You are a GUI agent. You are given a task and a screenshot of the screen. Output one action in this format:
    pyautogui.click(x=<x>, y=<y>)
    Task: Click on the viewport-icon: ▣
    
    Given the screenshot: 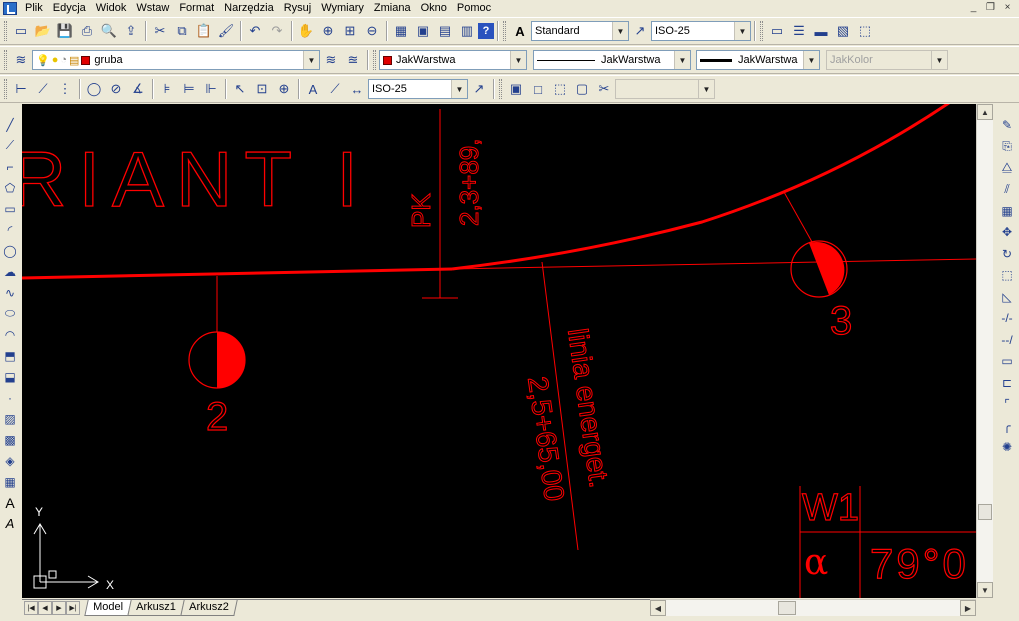 What is the action you would take?
    pyautogui.click(x=516, y=89)
    